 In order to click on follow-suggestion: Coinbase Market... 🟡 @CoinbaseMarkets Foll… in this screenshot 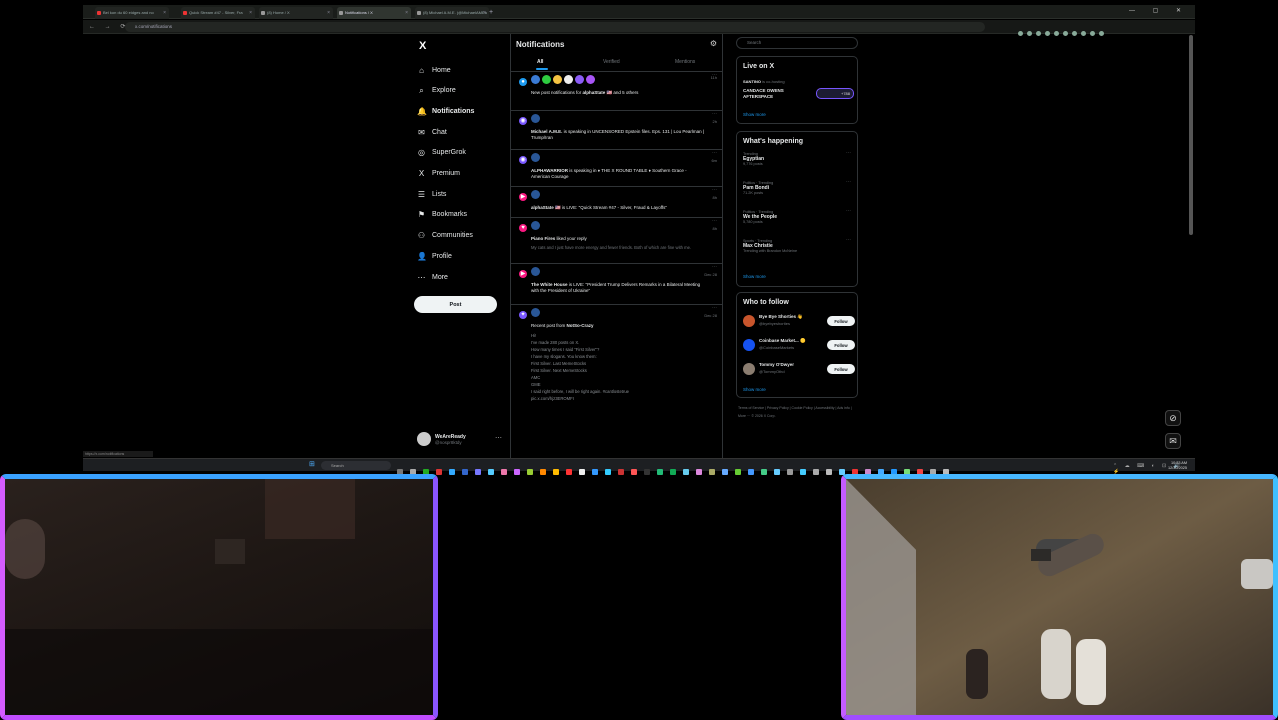, I will do `click(799, 345)`.